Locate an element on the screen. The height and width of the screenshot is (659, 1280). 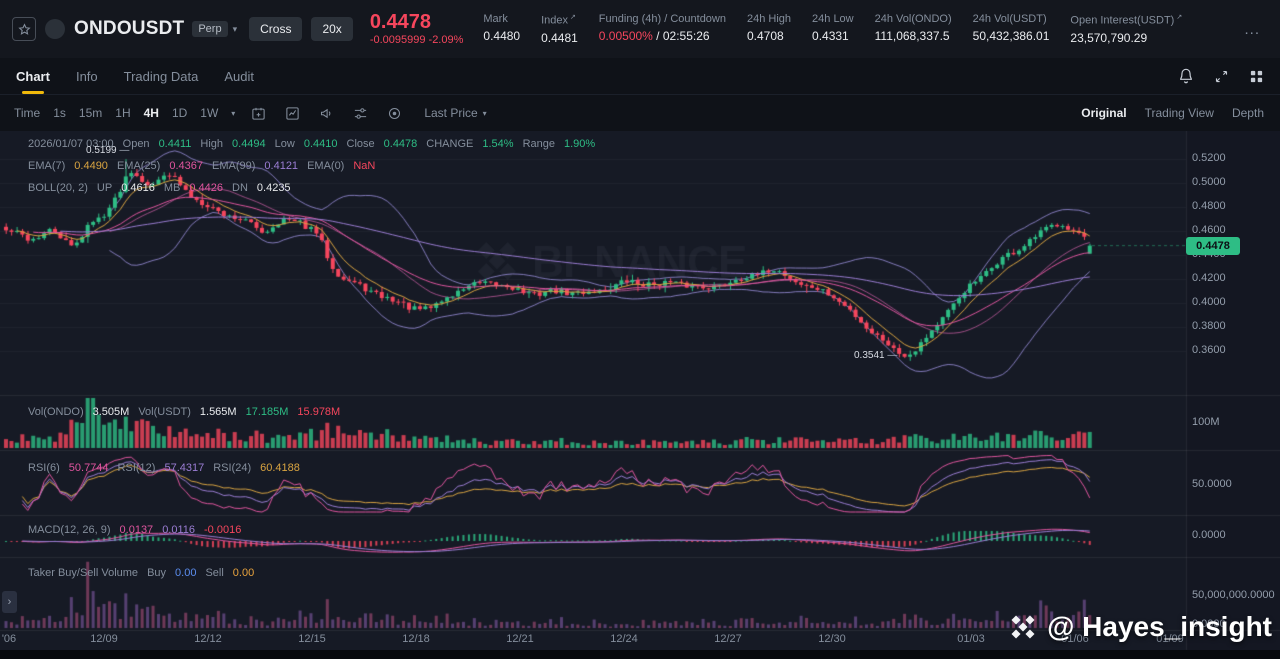
date-axis-tick: 01/03 is located at coordinates (971, 639).